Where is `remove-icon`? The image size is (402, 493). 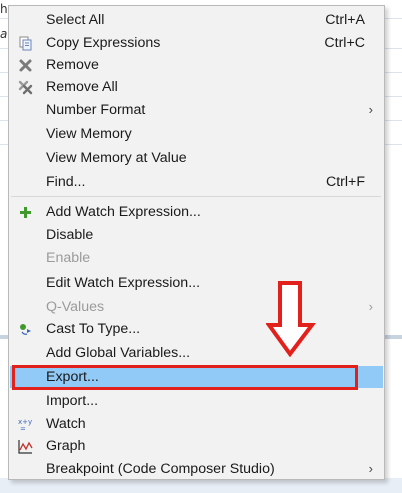 remove-icon is located at coordinates (25, 65).